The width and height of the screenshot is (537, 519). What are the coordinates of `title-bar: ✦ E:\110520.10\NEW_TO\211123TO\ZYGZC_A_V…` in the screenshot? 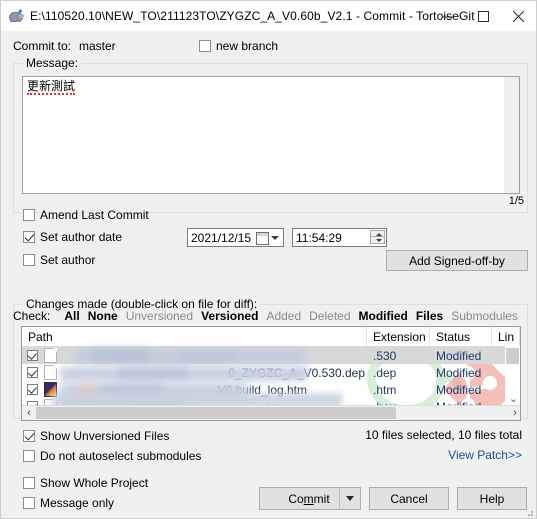 It's located at (268, 16).